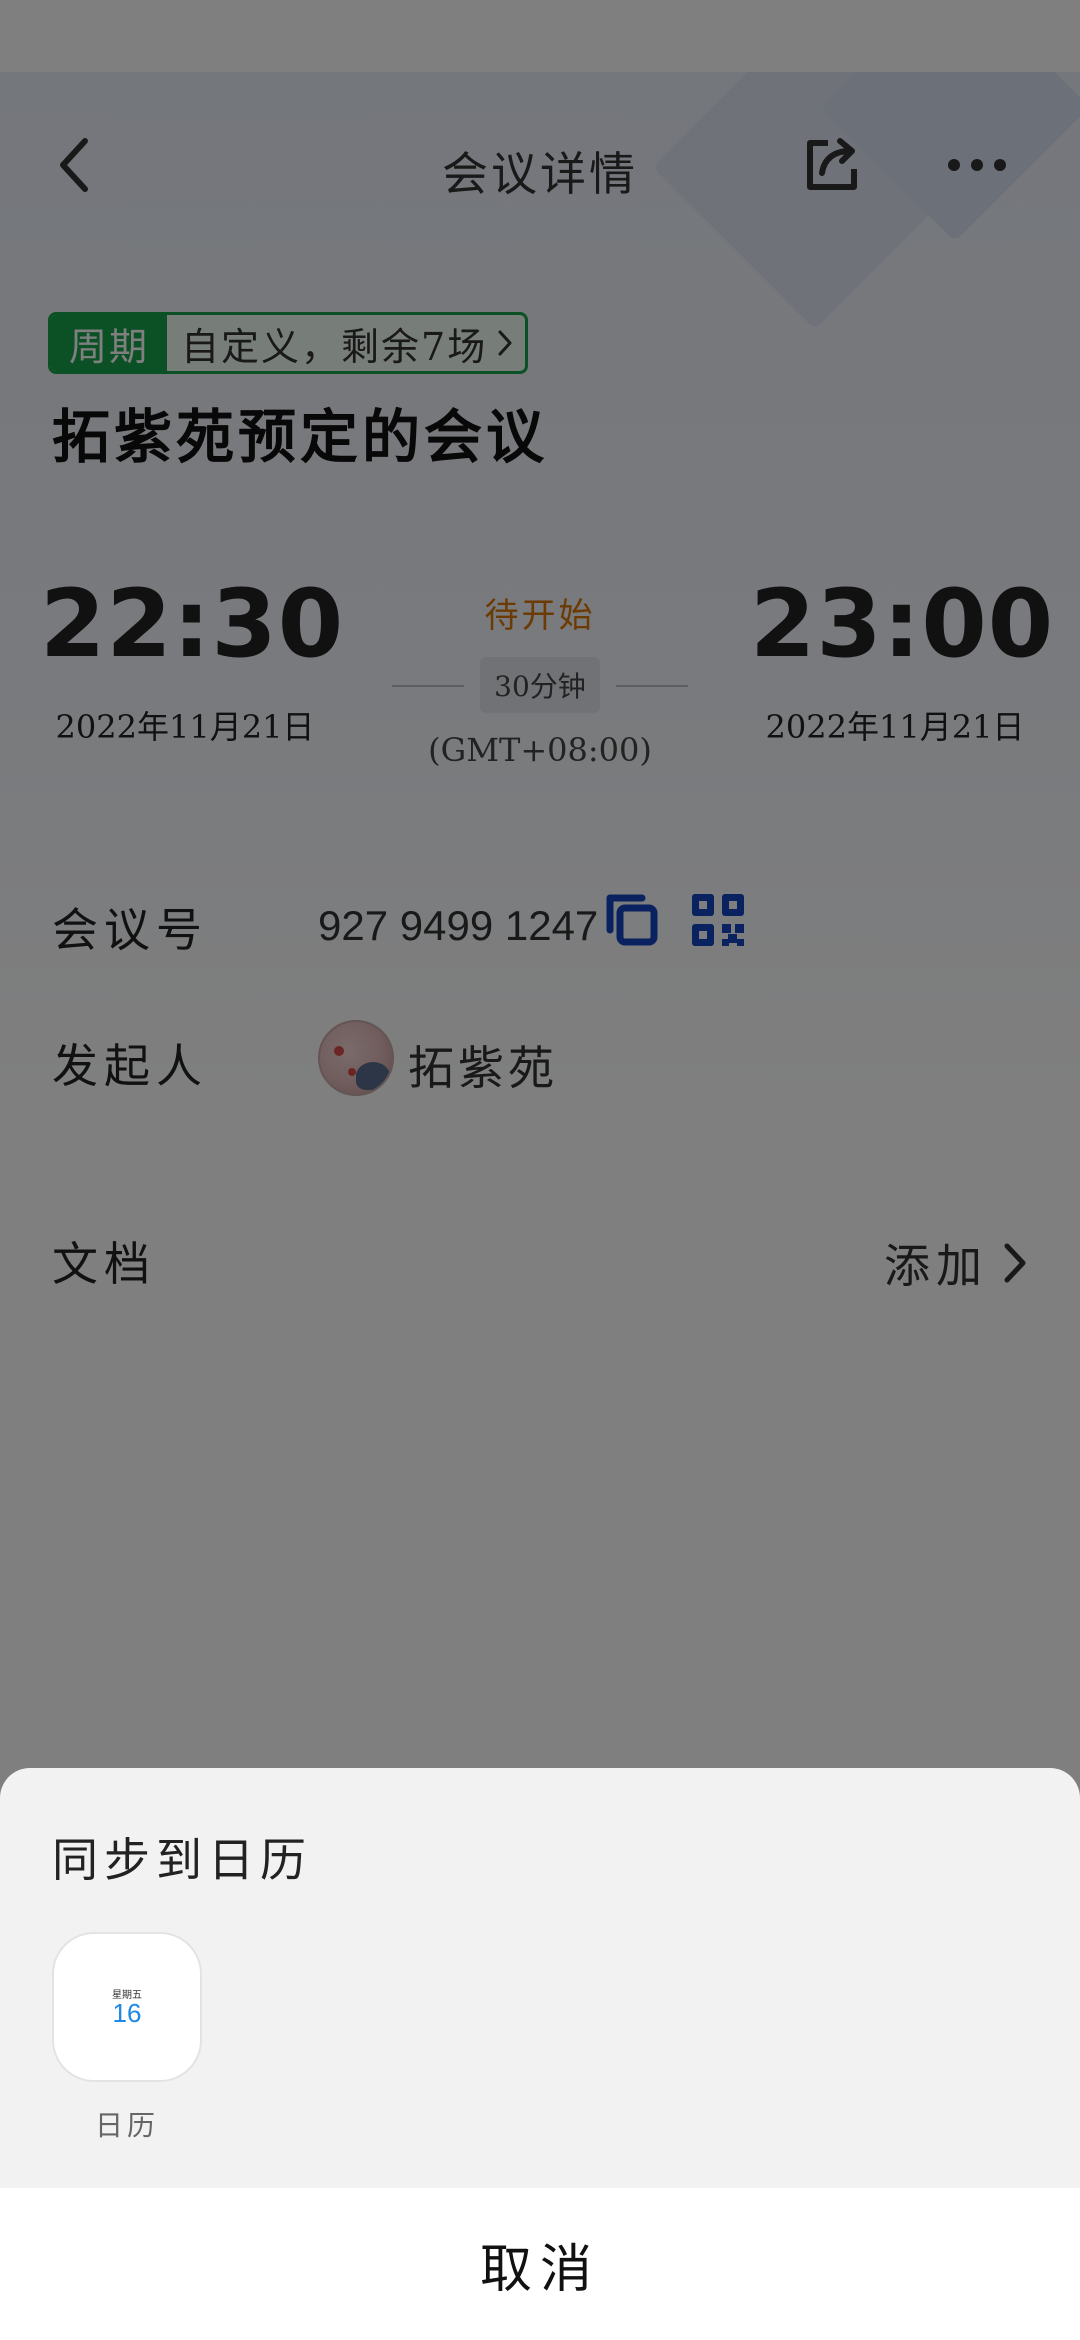 The width and height of the screenshot is (1080, 2340). I want to click on cancel-button: 取消, so click(540, 2264).